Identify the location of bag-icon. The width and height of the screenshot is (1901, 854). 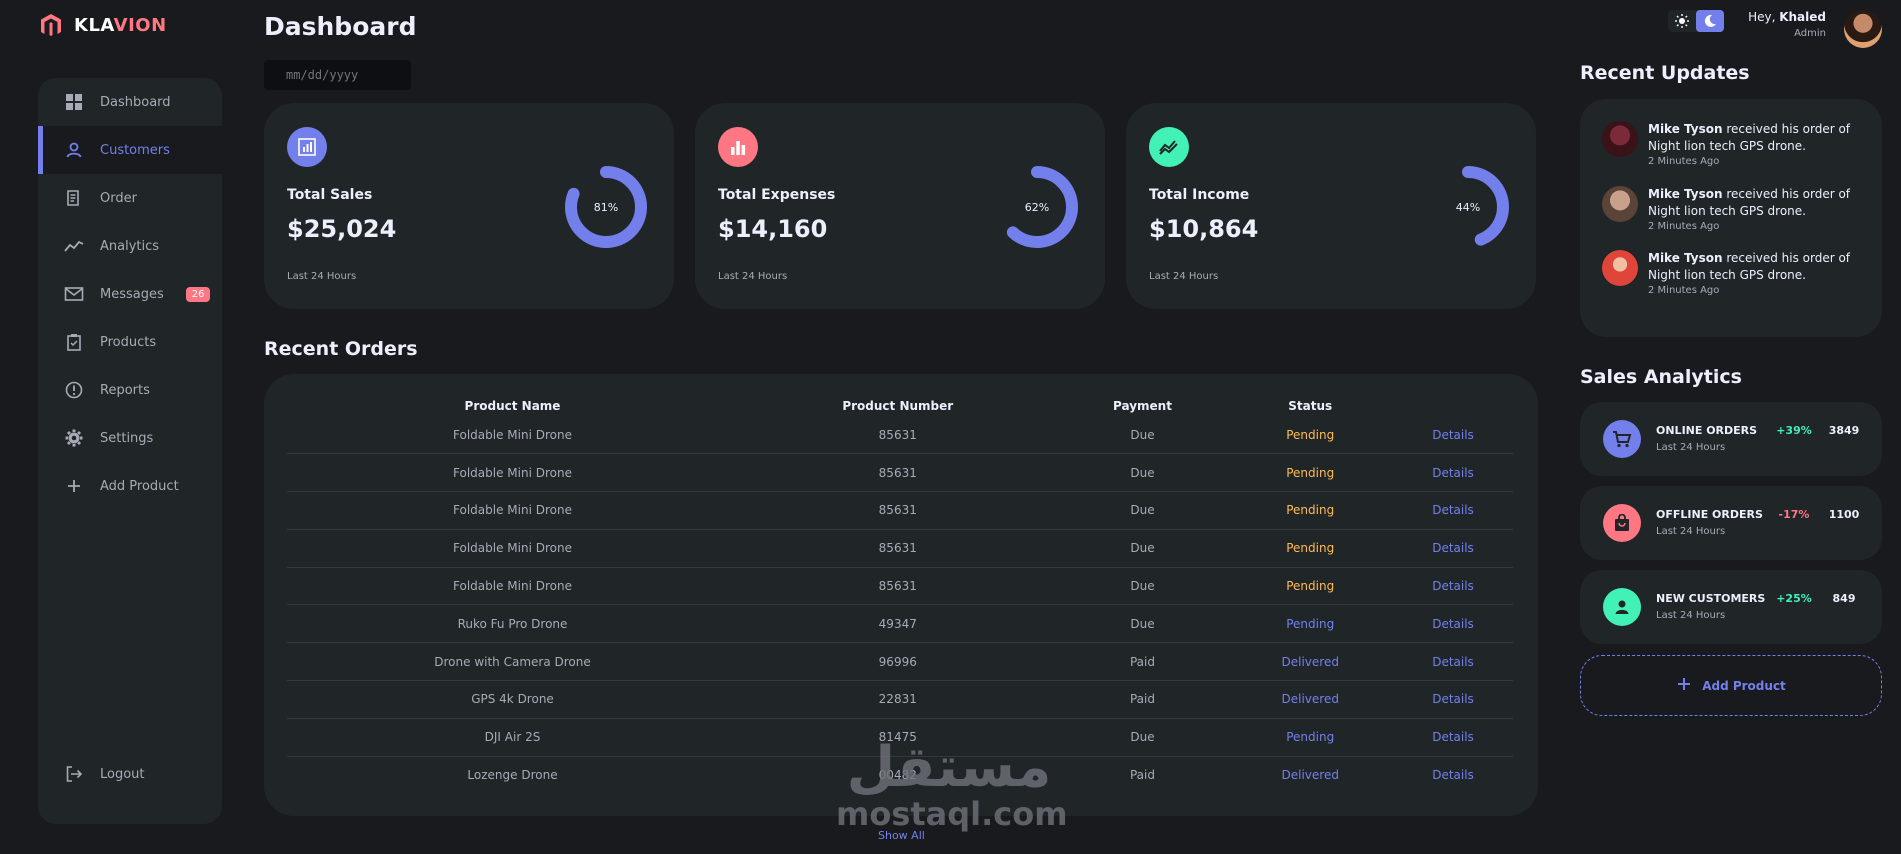
(1622, 523).